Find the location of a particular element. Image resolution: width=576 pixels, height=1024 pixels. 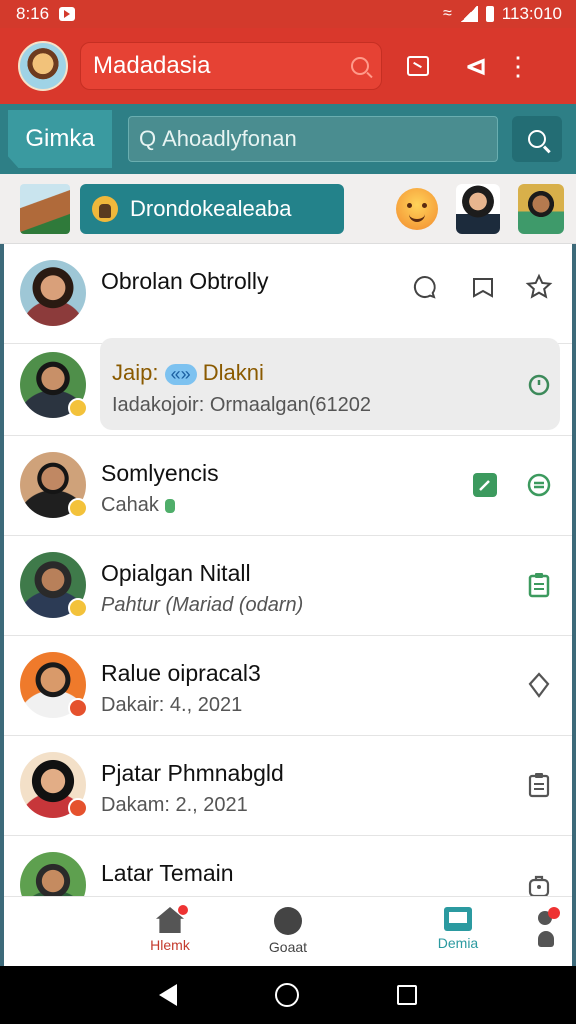

app-title-search: Madadasia is located at coordinates (231, 66).